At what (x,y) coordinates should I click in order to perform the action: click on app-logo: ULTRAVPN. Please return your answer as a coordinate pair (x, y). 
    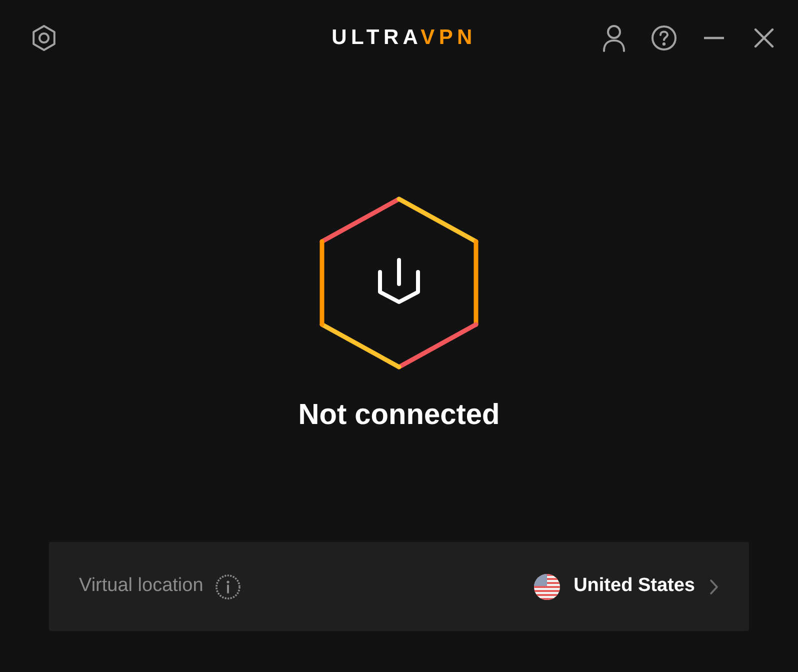
    Looking at the image, I should click on (404, 37).